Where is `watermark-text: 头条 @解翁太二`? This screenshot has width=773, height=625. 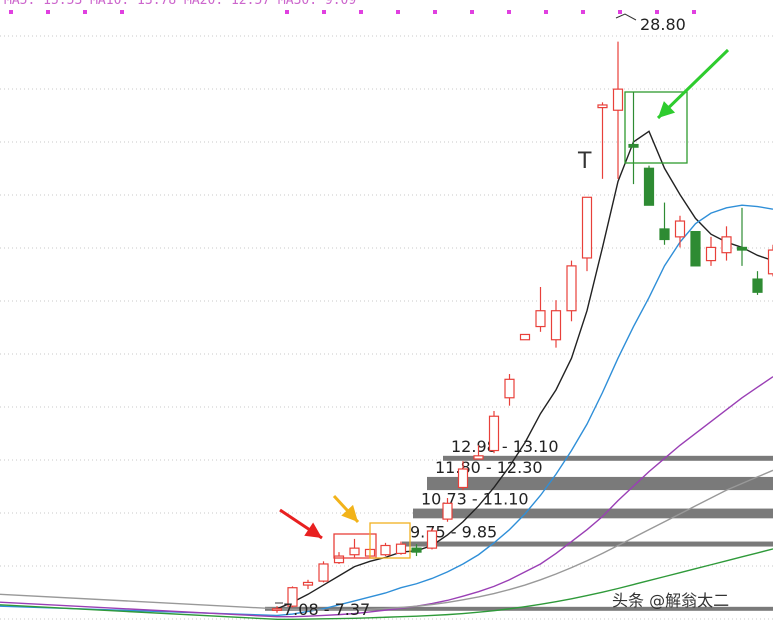
watermark-text: 头条 @解翁太二 is located at coordinates (670, 600).